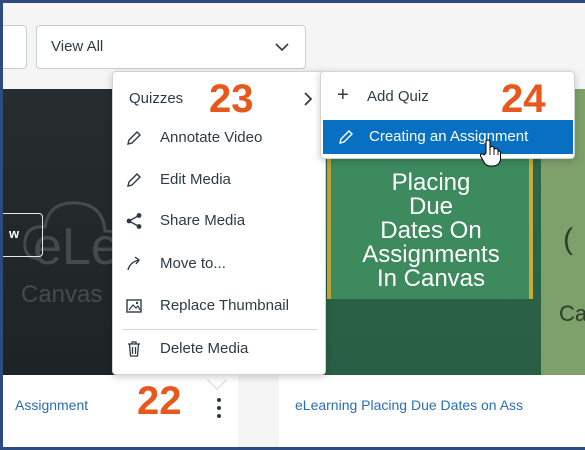  Describe the element at coordinates (134, 221) in the screenshot. I see `share-icon` at that location.